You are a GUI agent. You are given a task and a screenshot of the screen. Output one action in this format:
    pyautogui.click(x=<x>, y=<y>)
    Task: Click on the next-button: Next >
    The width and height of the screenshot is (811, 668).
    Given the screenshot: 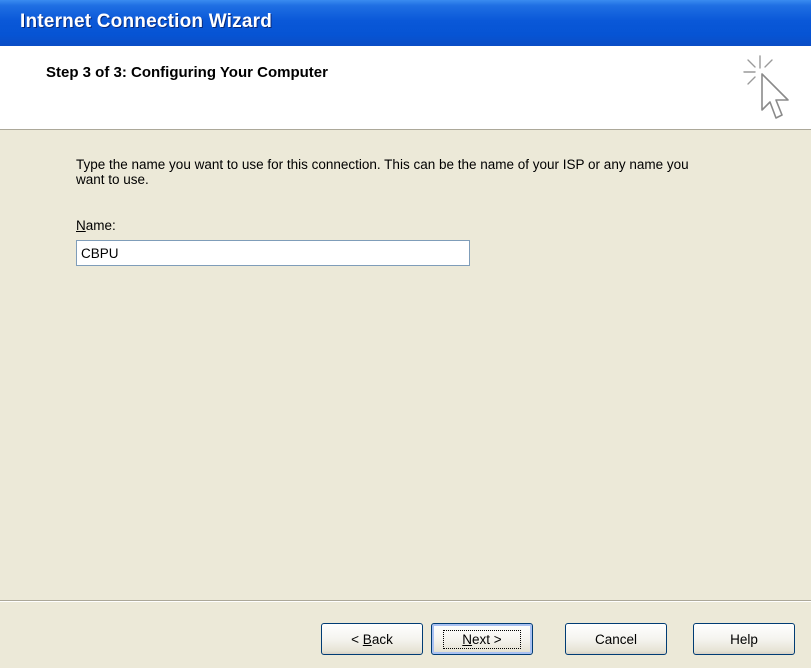 What is the action you would take?
    pyautogui.click(x=482, y=639)
    